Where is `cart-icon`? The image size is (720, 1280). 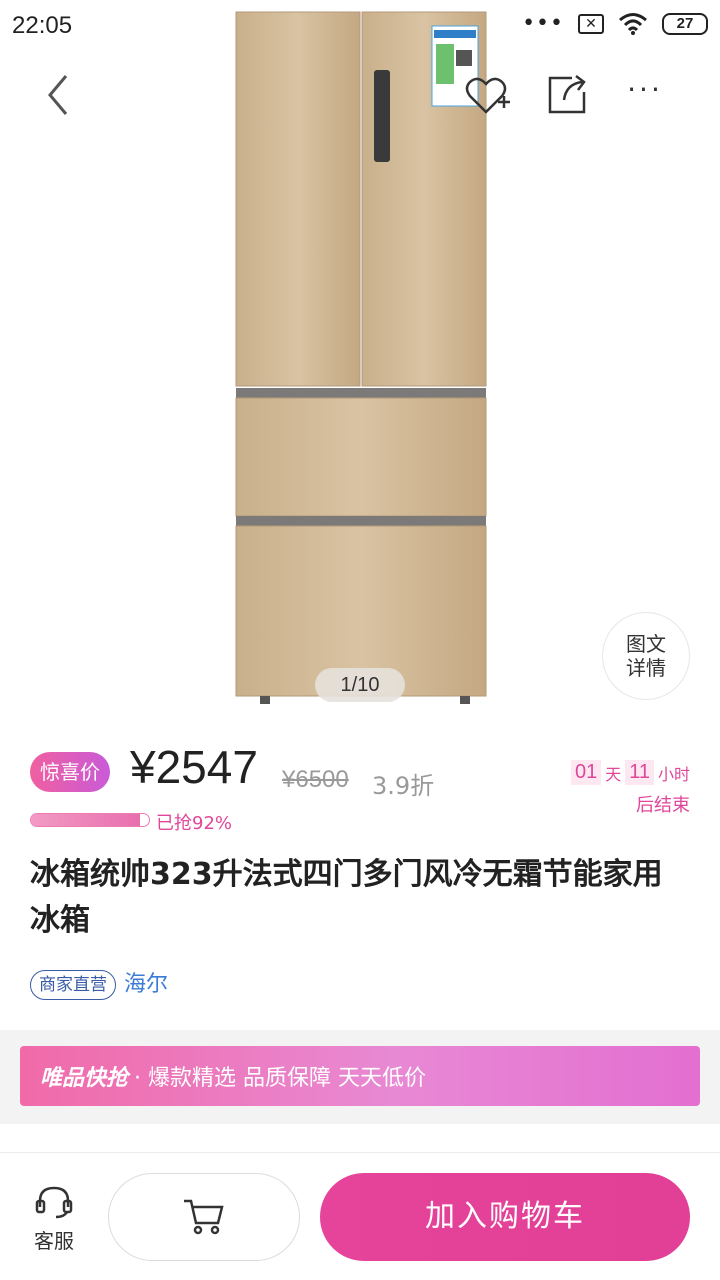 cart-icon is located at coordinates (204, 1217).